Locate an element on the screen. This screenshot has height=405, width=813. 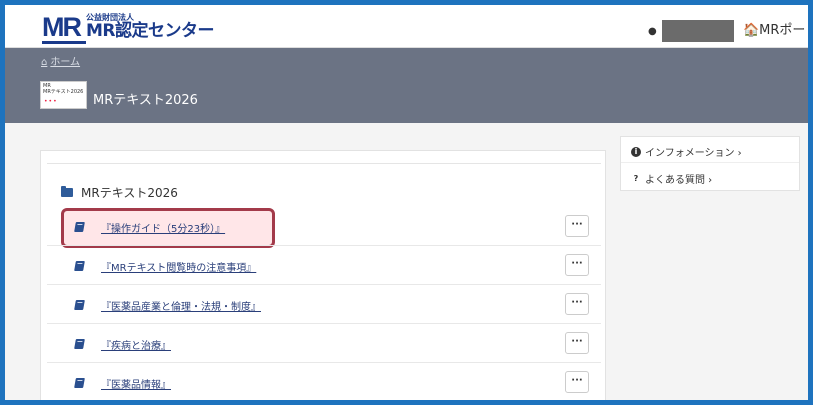
home-icon: ⌂ is located at coordinates (44, 62).